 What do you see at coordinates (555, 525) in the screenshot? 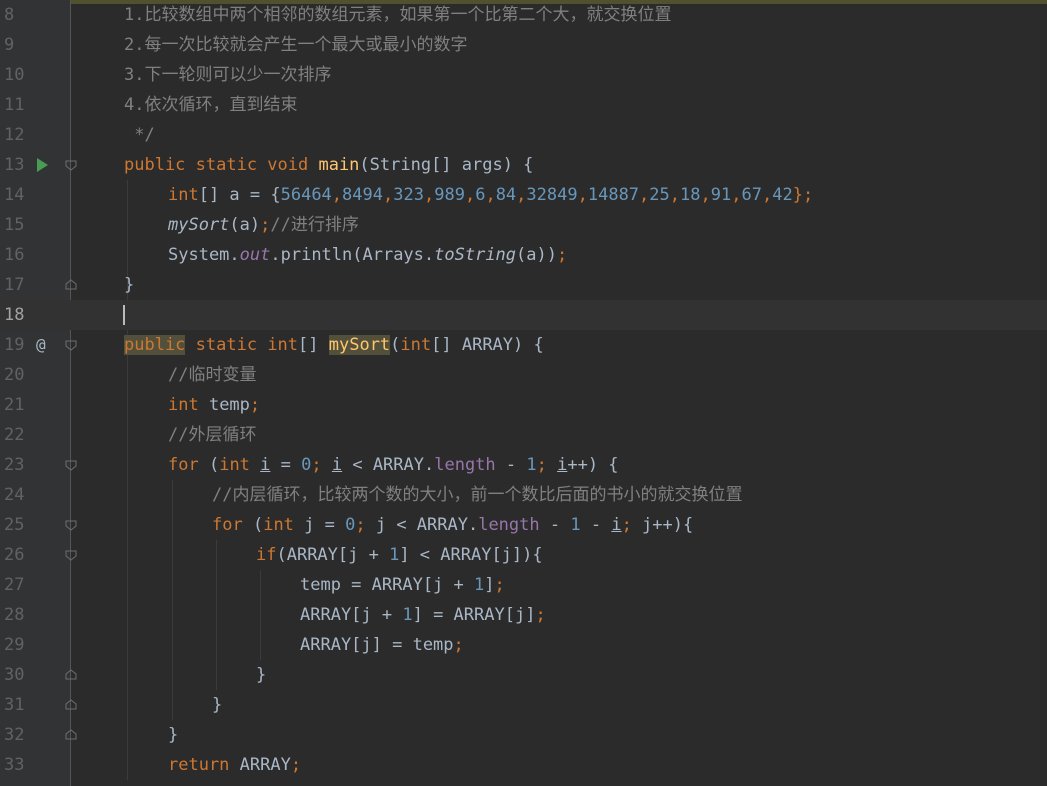
I see `code-fragment: -` at bounding box center [555, 525].